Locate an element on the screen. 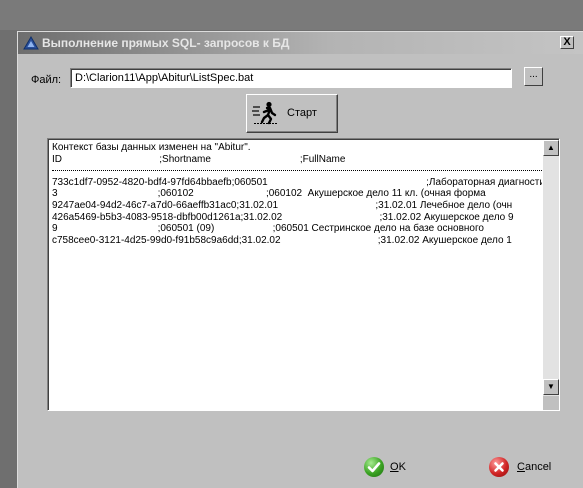 Image resolution: width=583 pixels, height=488 pixels. ok-rest: K is located at coordinates (402, 467).